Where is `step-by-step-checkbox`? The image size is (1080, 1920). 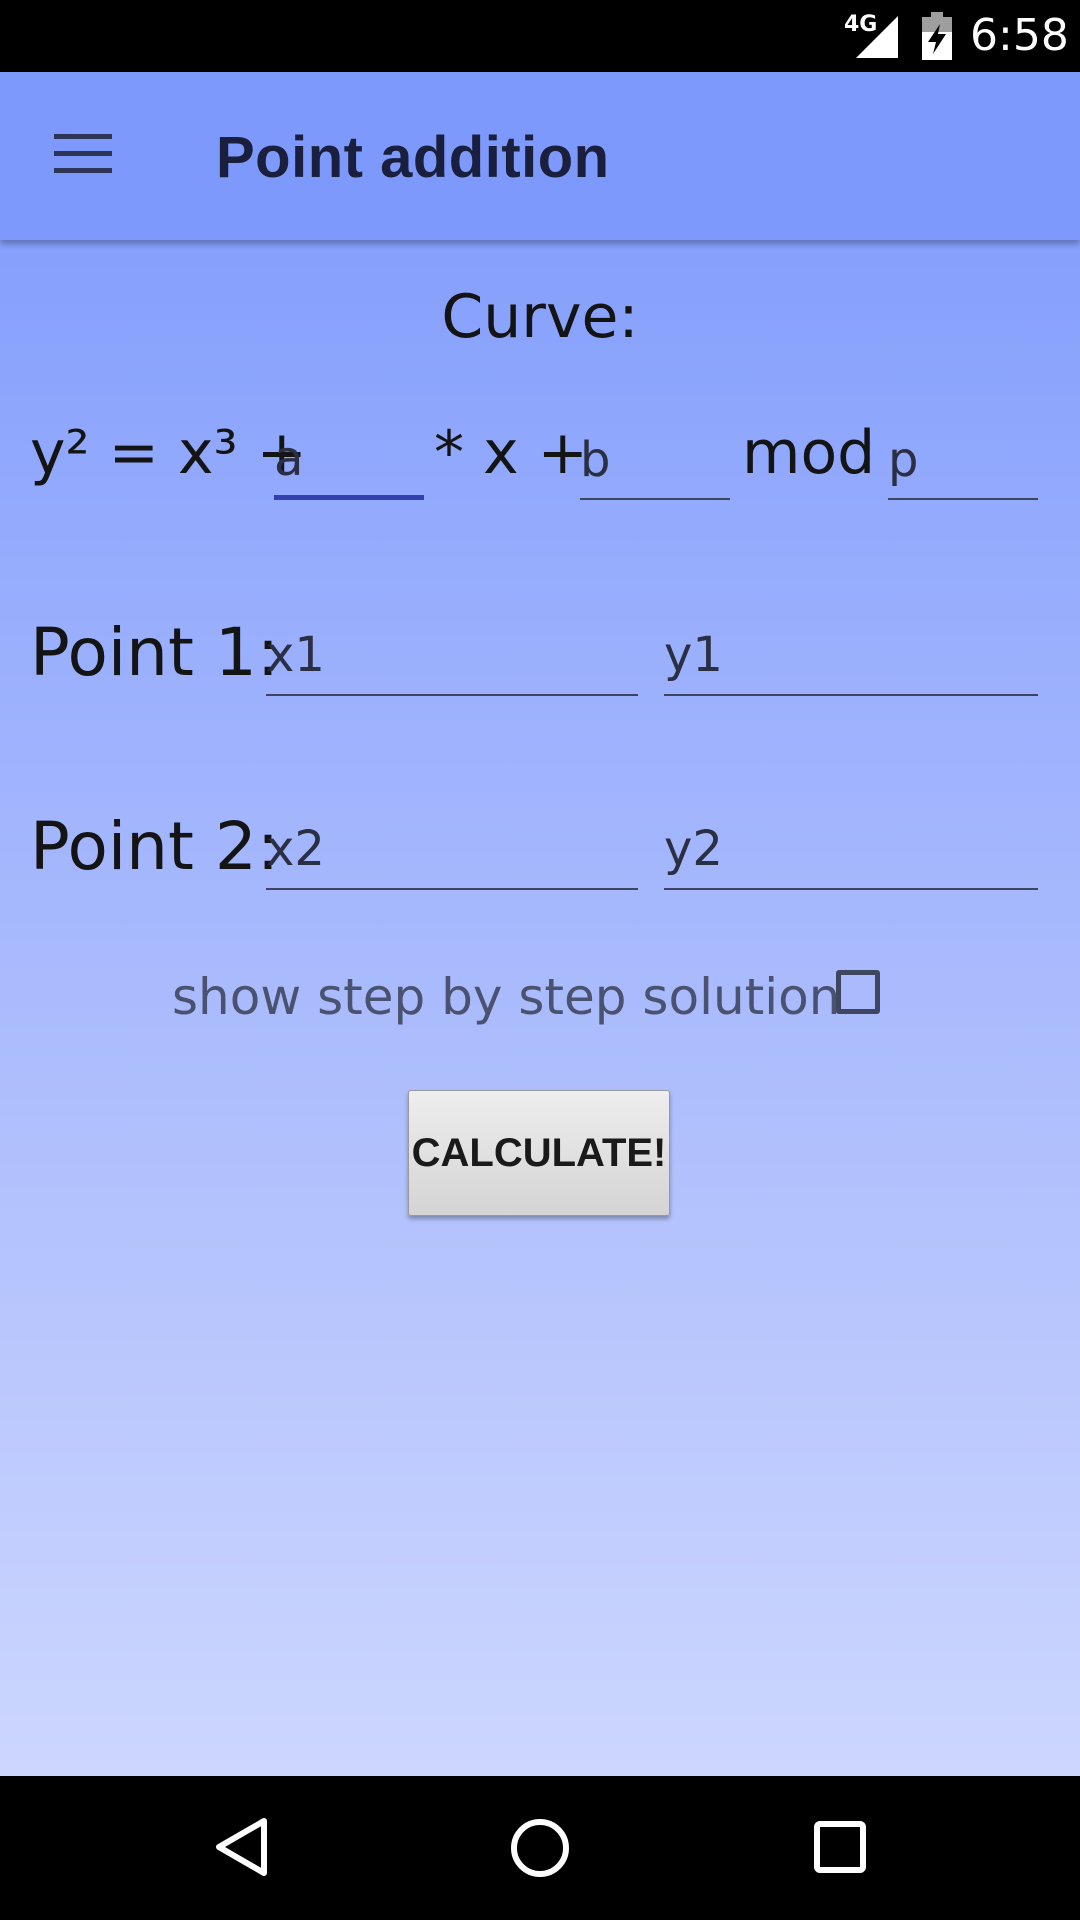
step-by-step-checkbox is located at coordinates (858, 992).